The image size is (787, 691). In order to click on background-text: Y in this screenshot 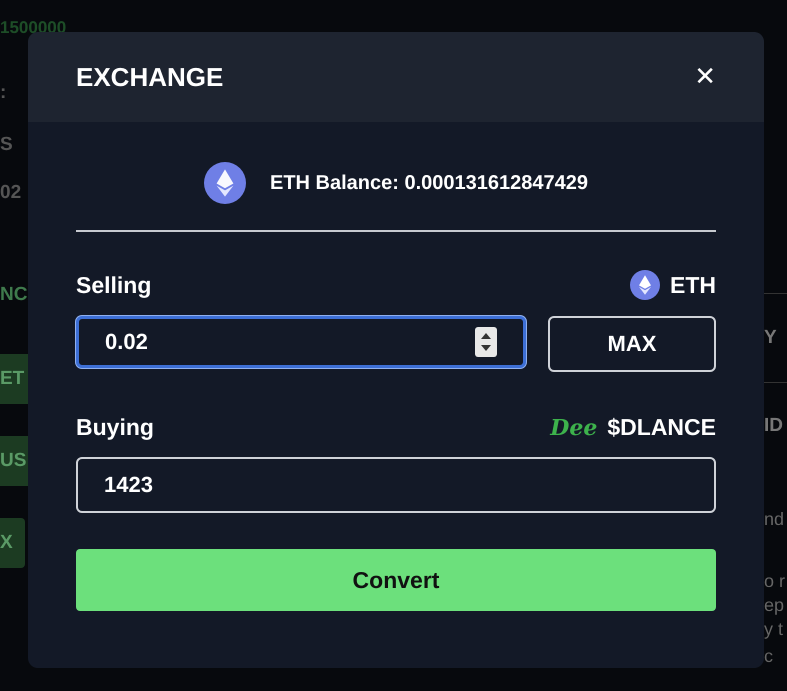, I will do `click(770, 338)`.